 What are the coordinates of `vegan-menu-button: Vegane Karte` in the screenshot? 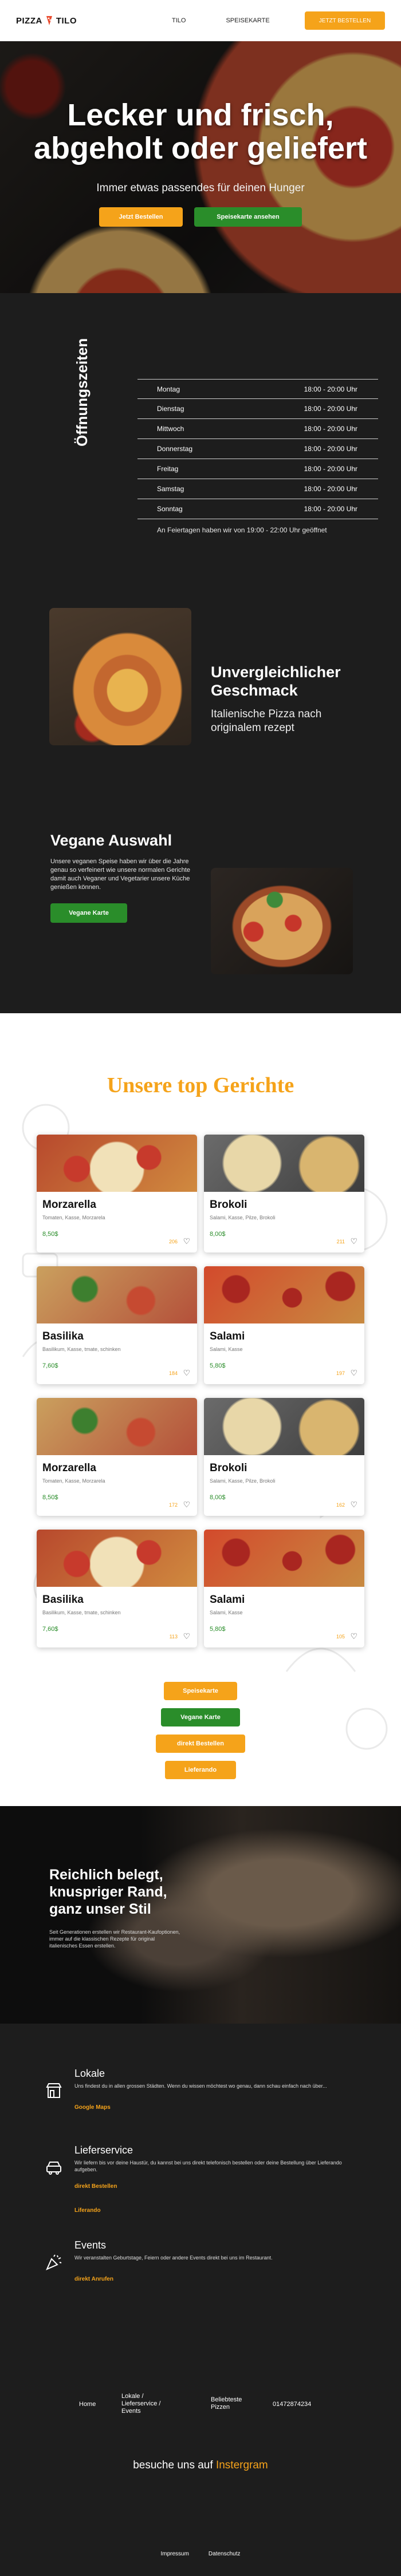 It's located at (88, 913).